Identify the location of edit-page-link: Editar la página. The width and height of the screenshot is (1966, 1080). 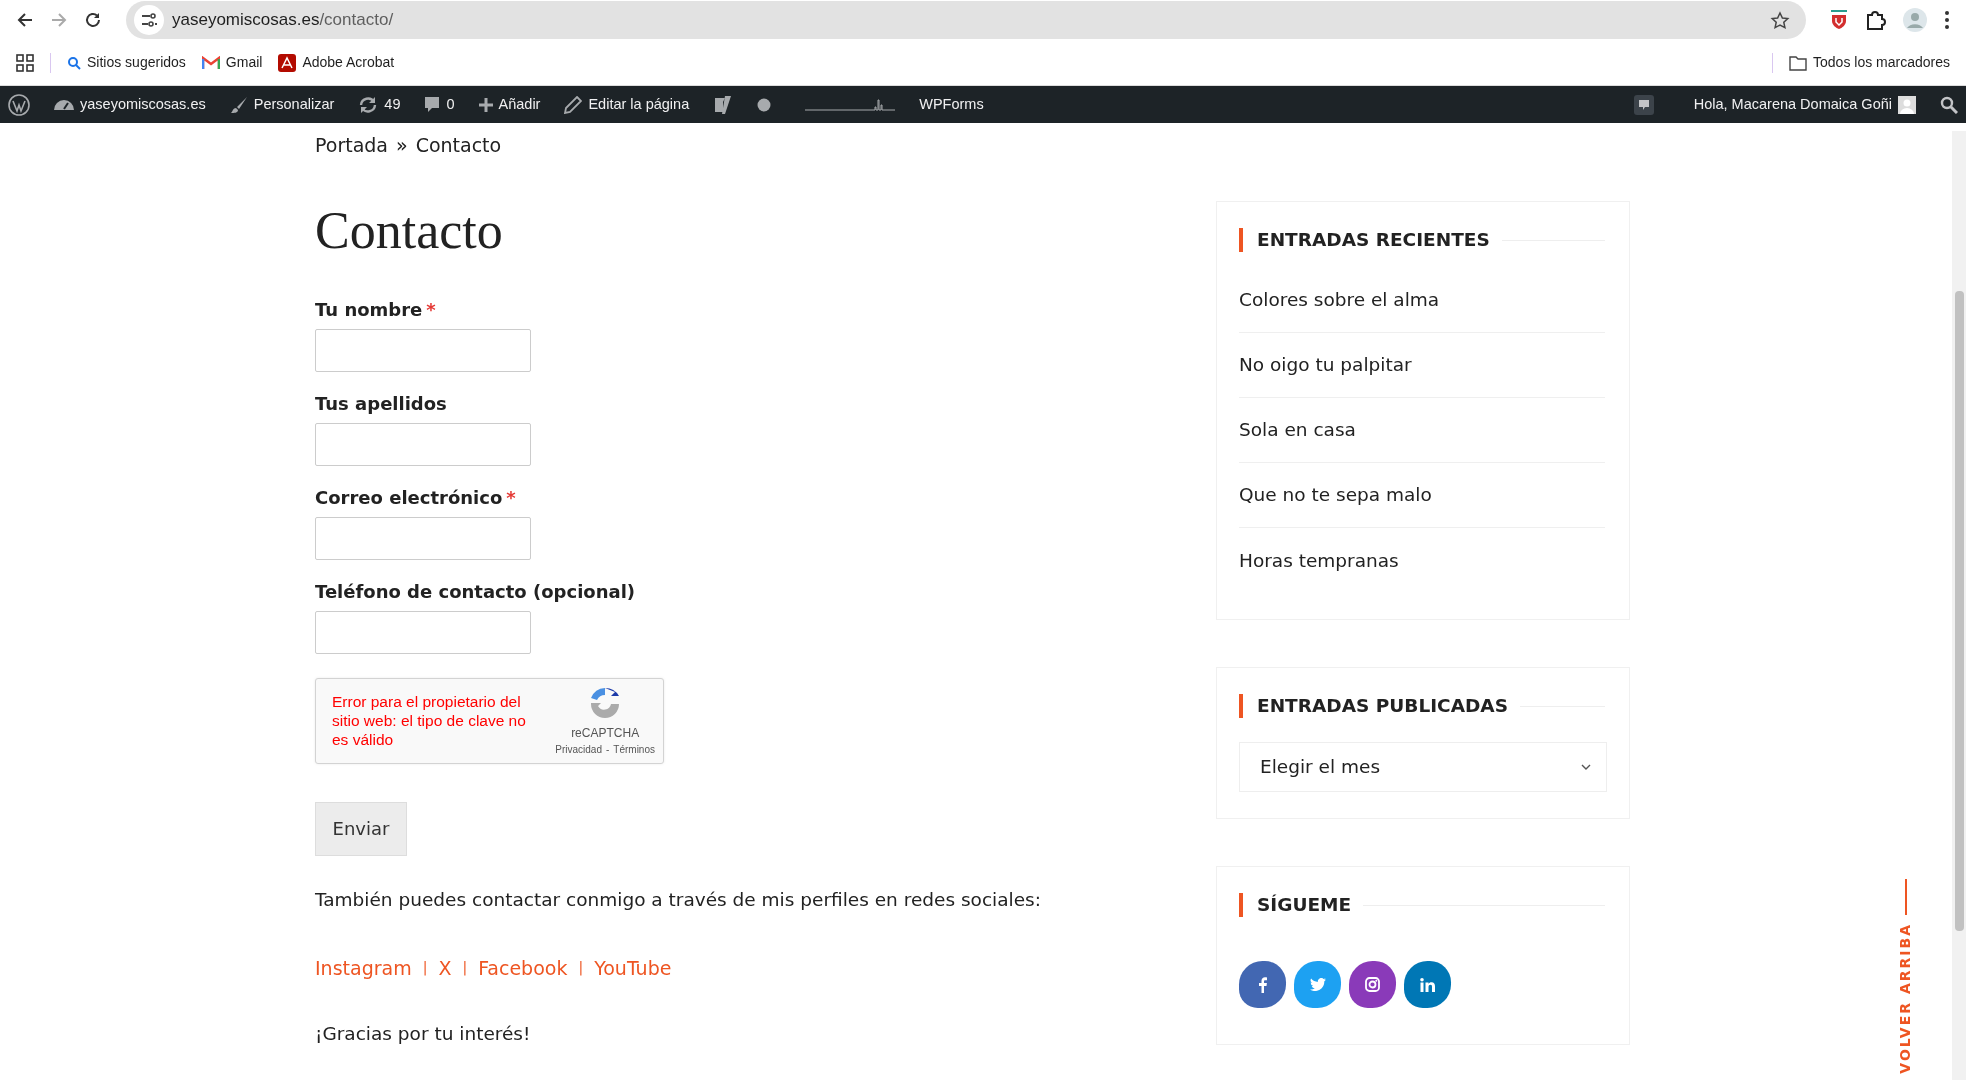
(627, 104).